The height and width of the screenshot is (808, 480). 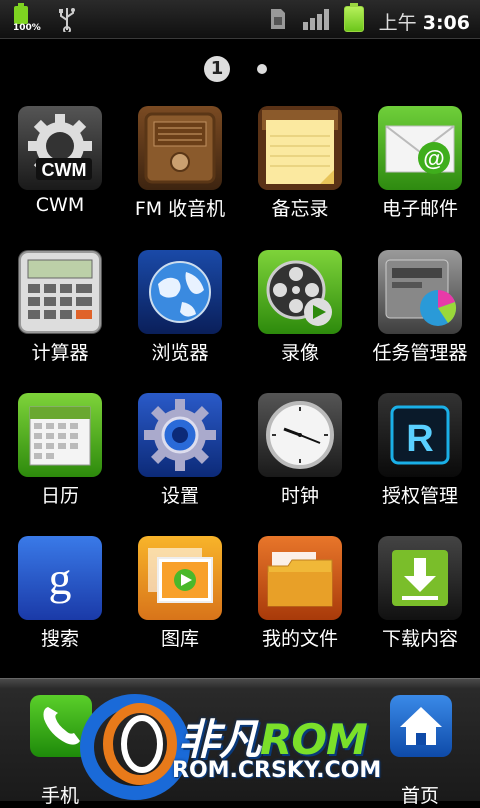 What do you see at coordinates (21, 13) in the screenshot?
I see `battery-small-icon` at bounding box center [21, 13].